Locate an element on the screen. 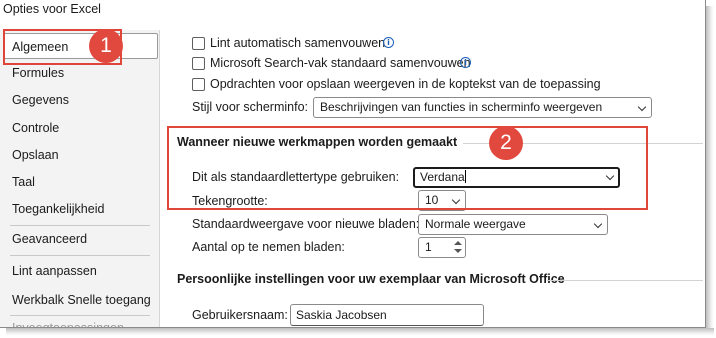 This screenshot has width=716, height=338. nav-item-taal: Taal is located at coordinates (80, 182).